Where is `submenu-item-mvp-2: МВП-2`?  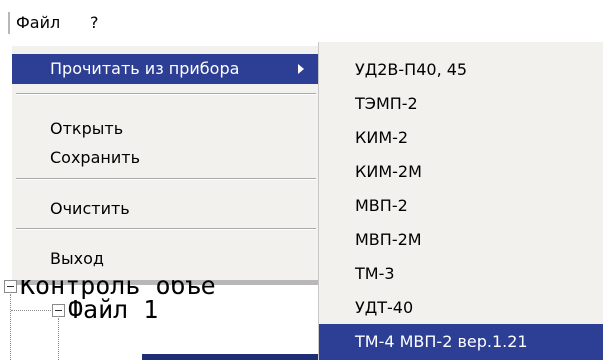
submenu-item-mvp-2: МВП-2 is located at coordinates (461, 206).